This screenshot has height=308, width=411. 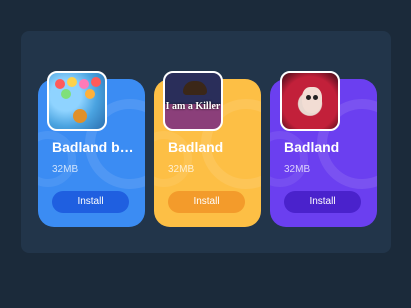 I want to click on game-logo-text: I am a Killer, so click(x=193, y=106).